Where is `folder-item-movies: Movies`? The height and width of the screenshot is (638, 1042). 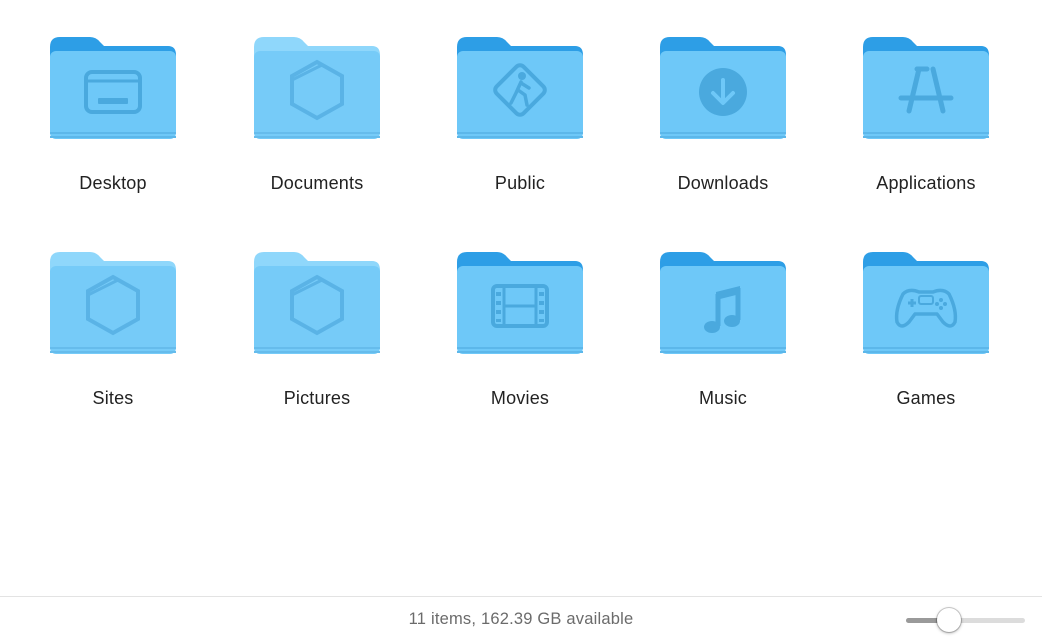
folder-item-movies: Movies is located at coordinates (520, 345).